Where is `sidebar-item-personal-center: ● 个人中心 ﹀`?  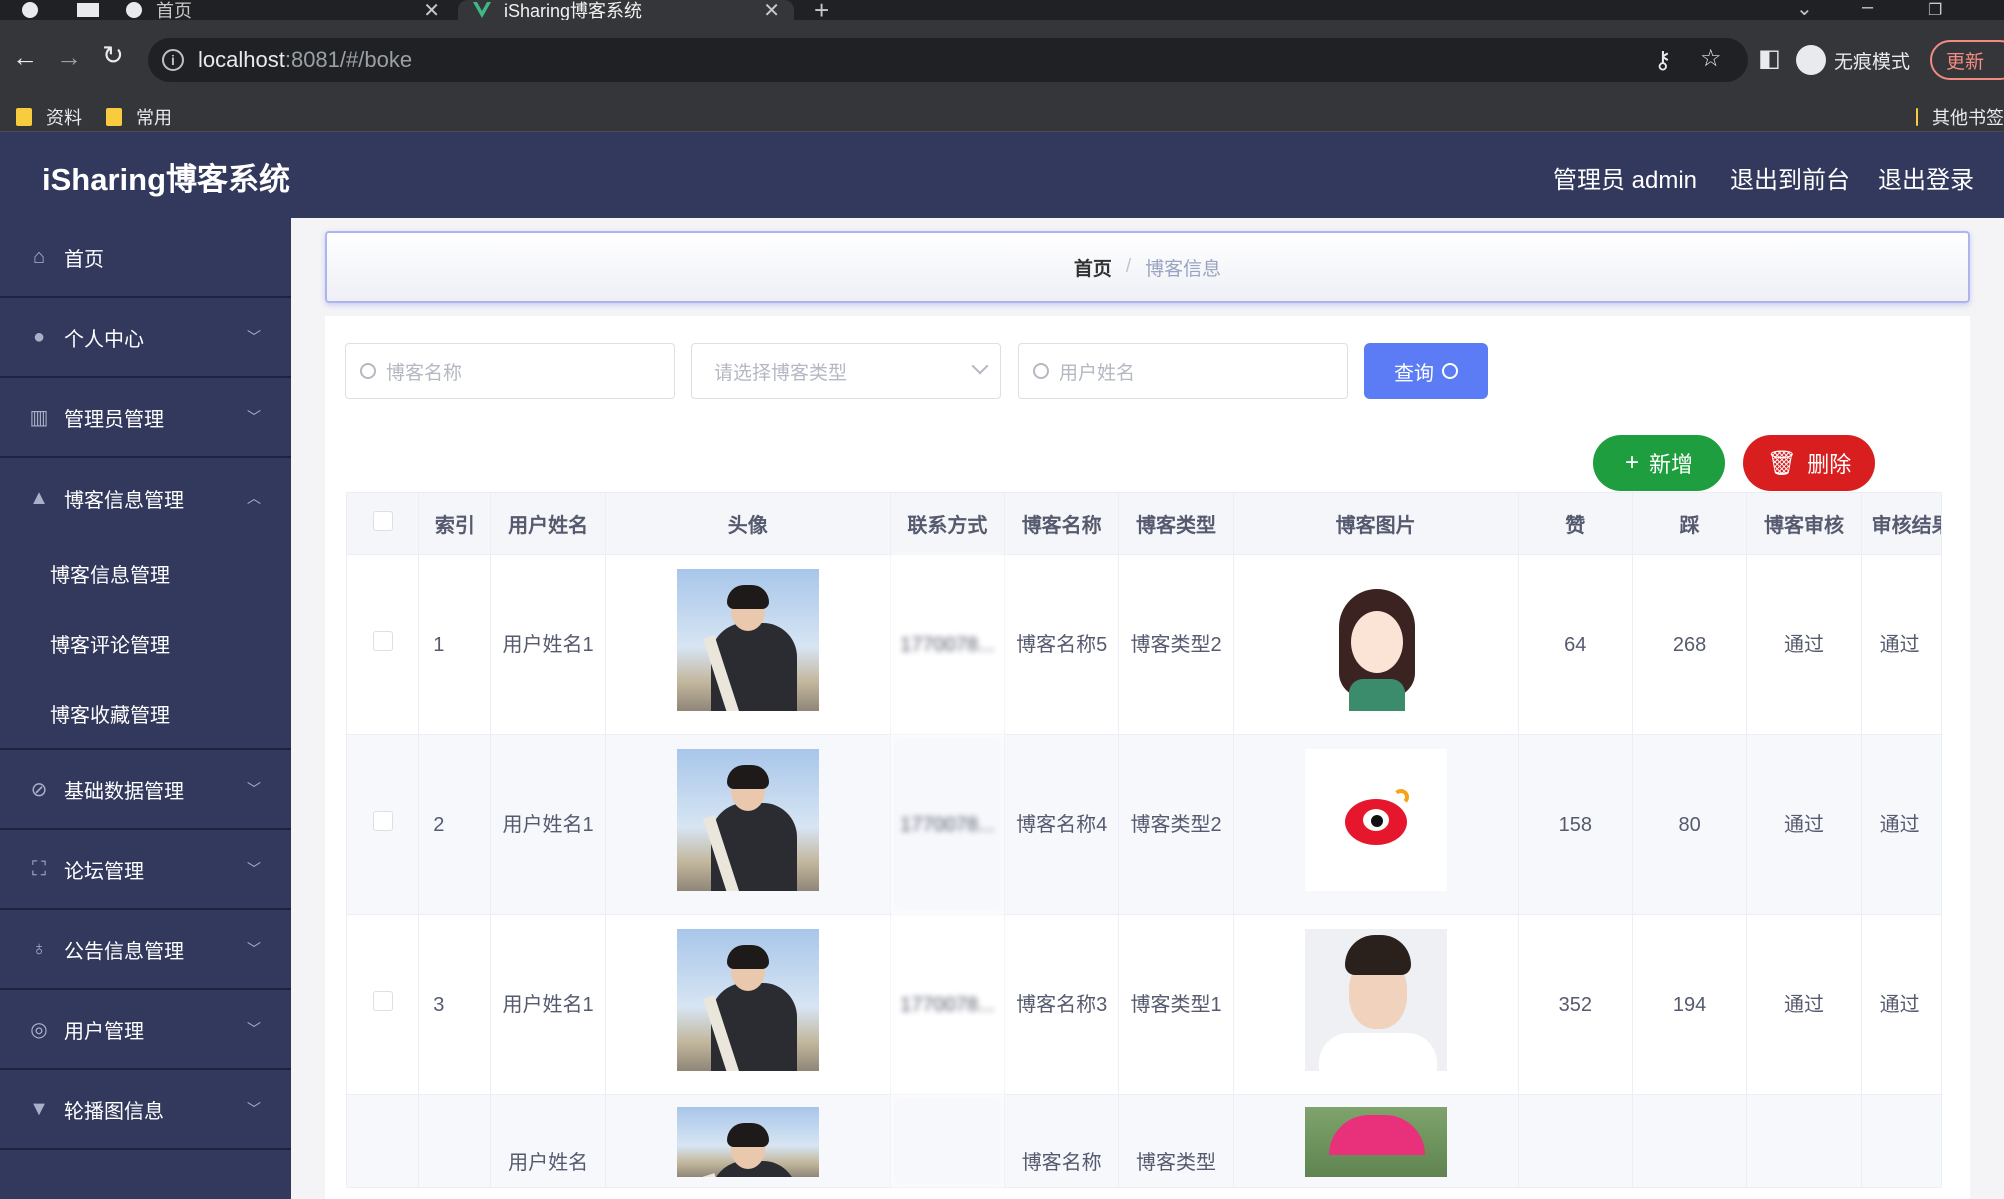
sidebar-item-personal-center: ● 个人中心 ﹀ is located at coordinates (145, 338).